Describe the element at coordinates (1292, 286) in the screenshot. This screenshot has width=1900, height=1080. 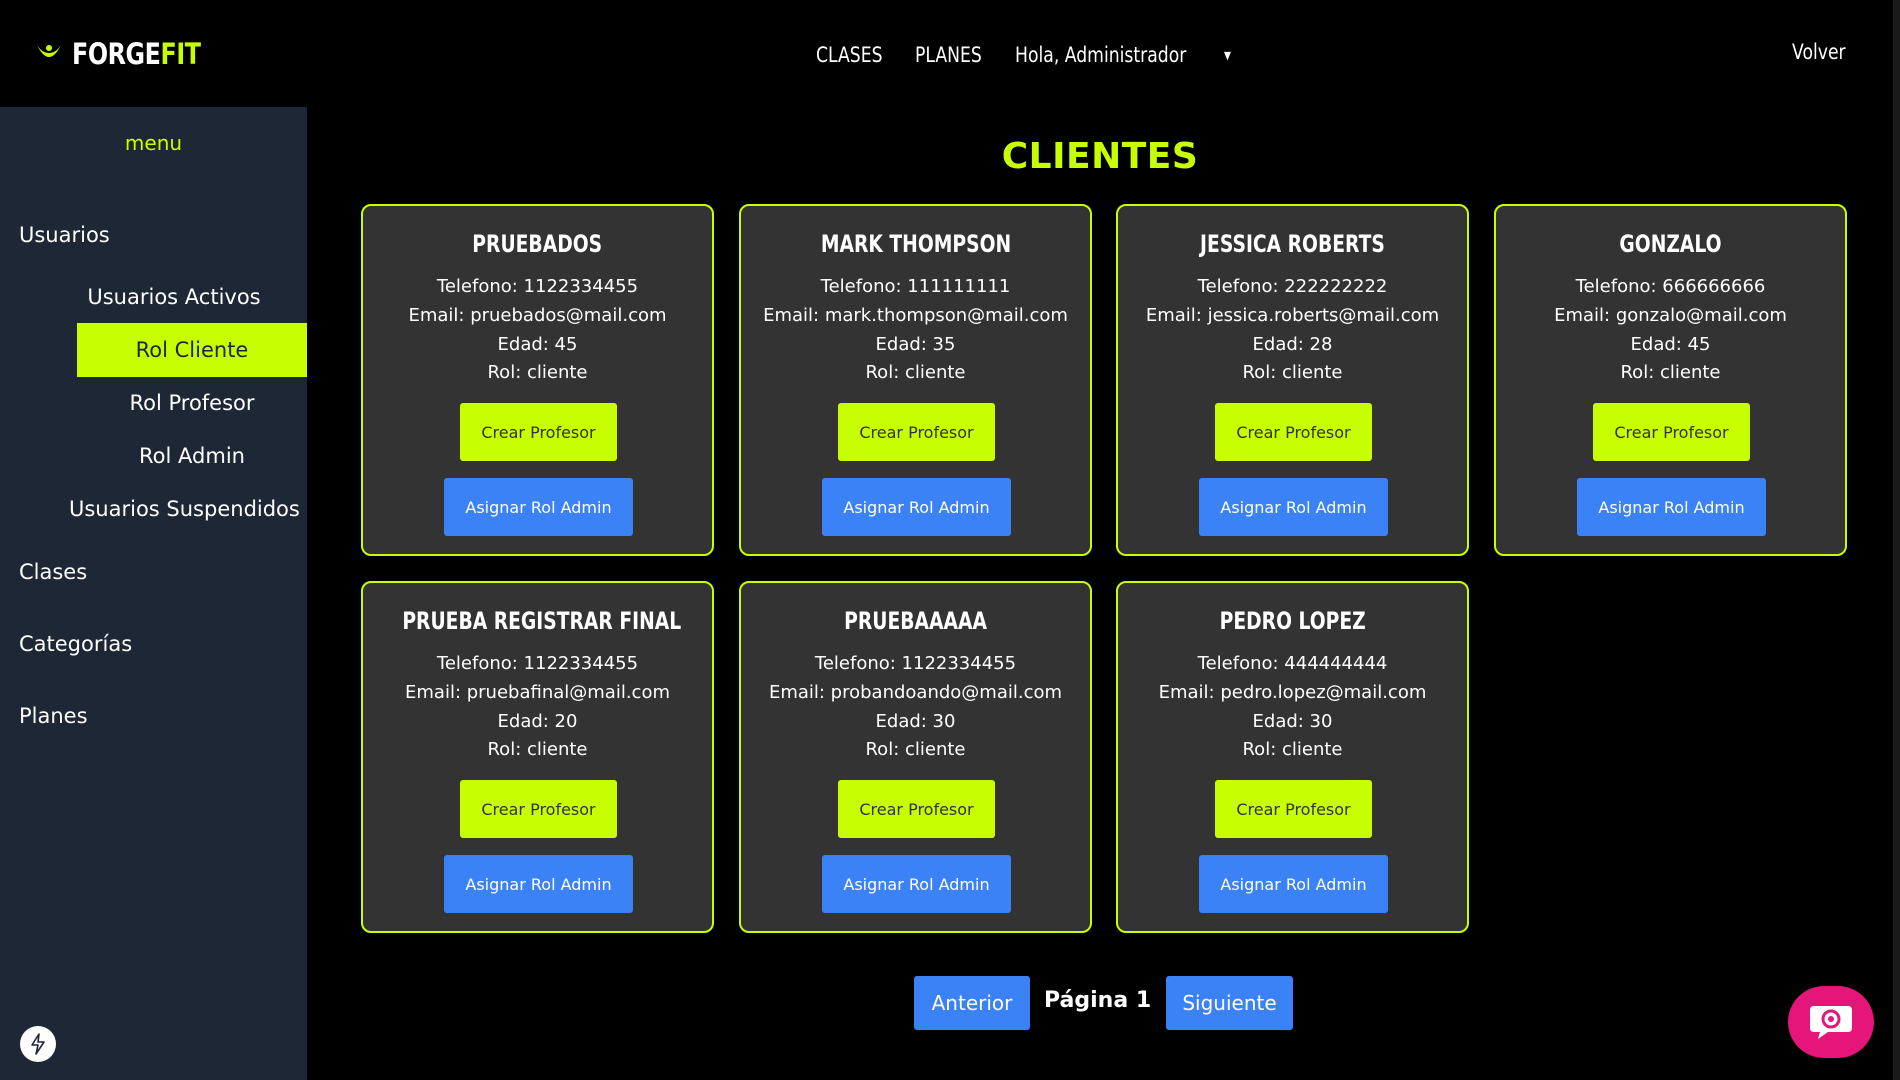
I see `client-telefono: Telefono: 222222222` at that location.